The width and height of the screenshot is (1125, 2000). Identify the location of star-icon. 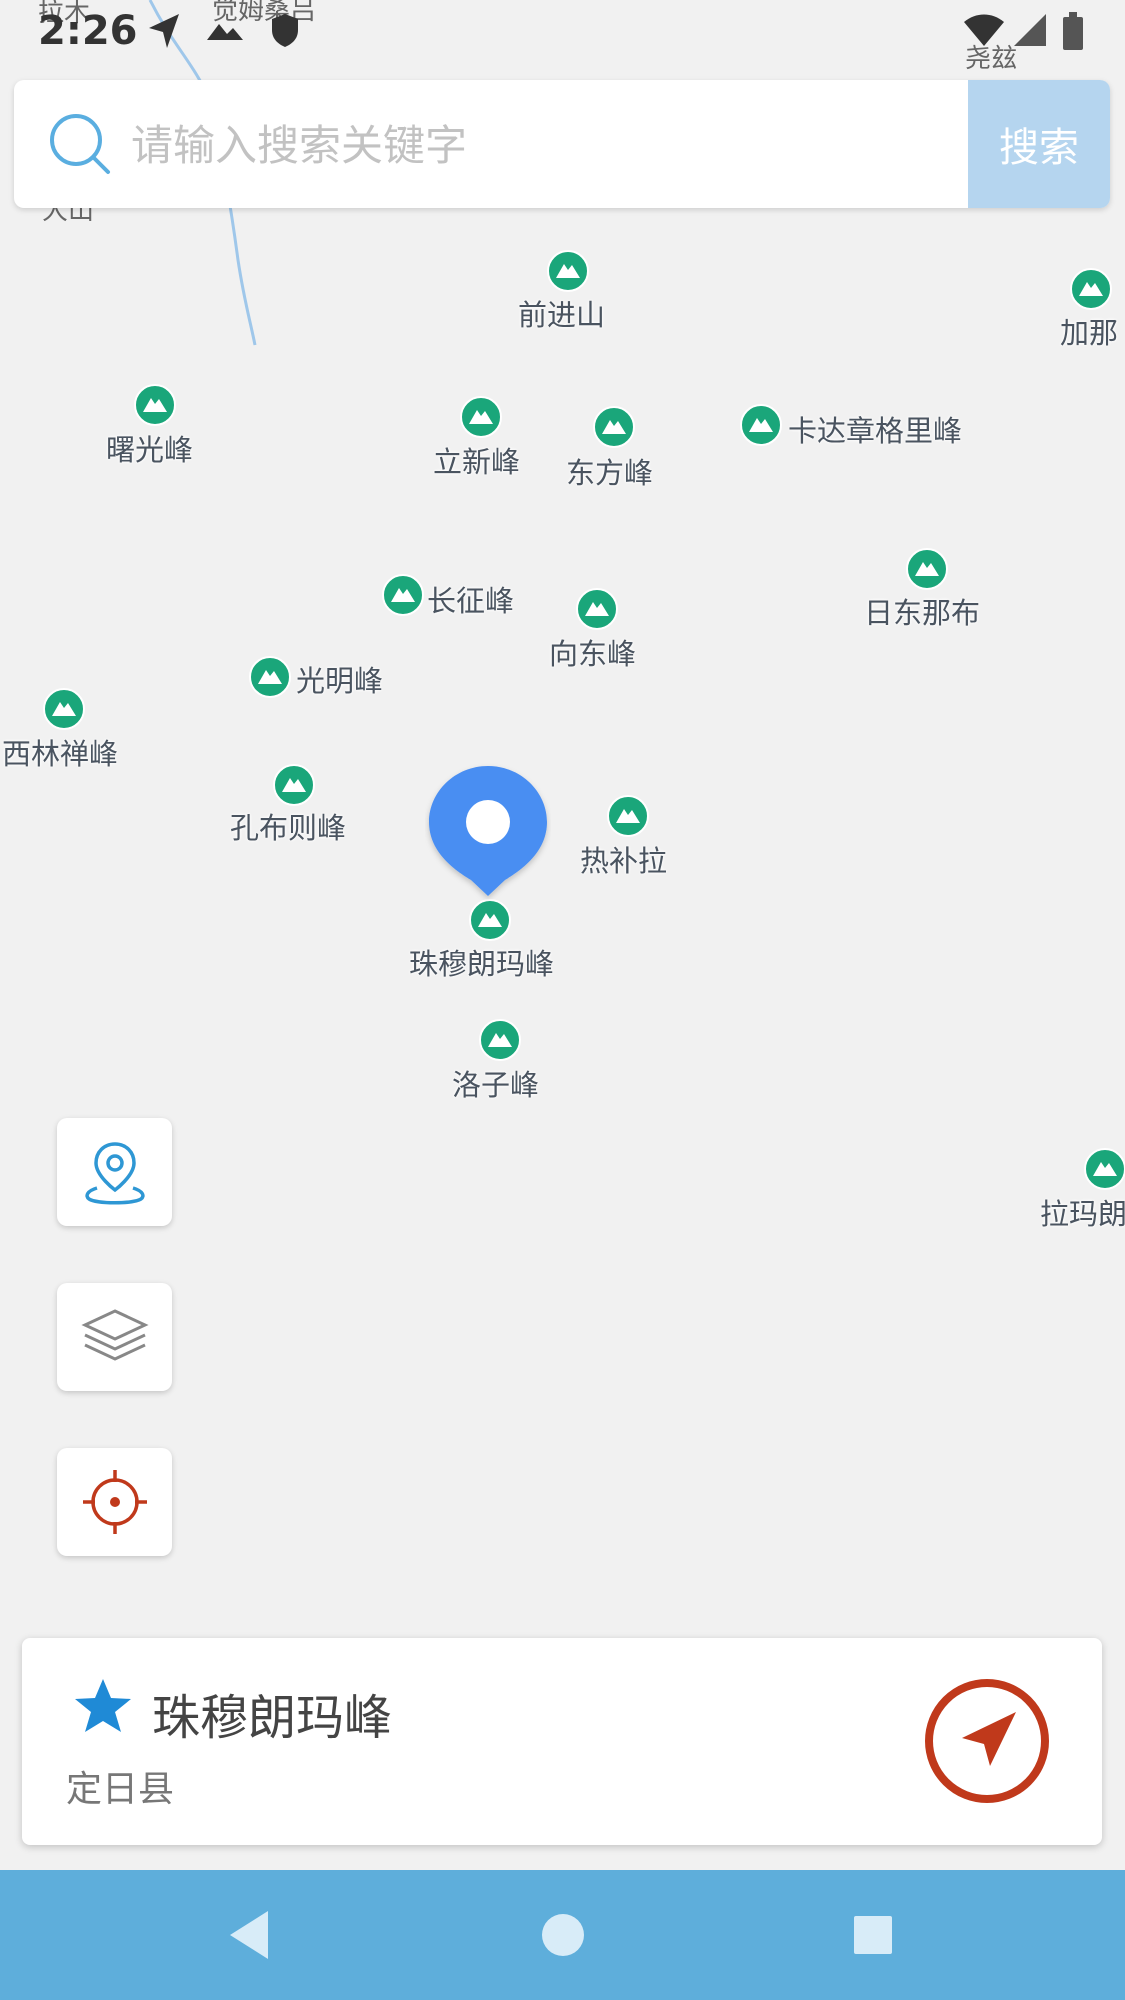
(103, 1706).